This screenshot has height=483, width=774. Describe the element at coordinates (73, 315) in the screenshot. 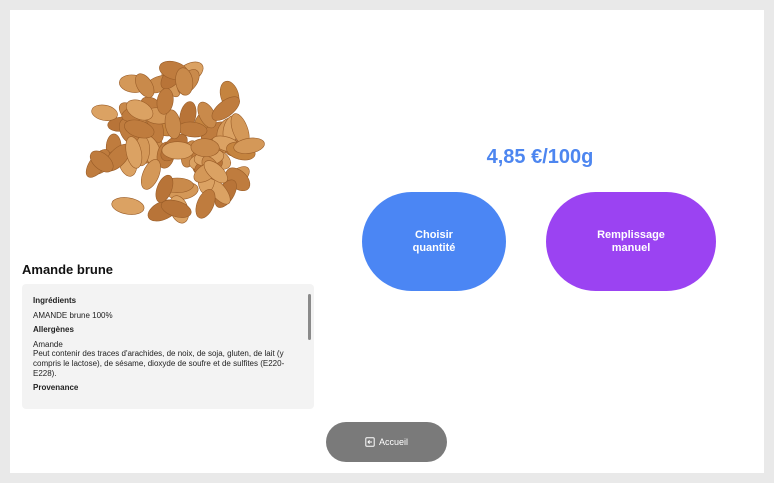

I see `info-text: AMANDE brune 100%` at that location.